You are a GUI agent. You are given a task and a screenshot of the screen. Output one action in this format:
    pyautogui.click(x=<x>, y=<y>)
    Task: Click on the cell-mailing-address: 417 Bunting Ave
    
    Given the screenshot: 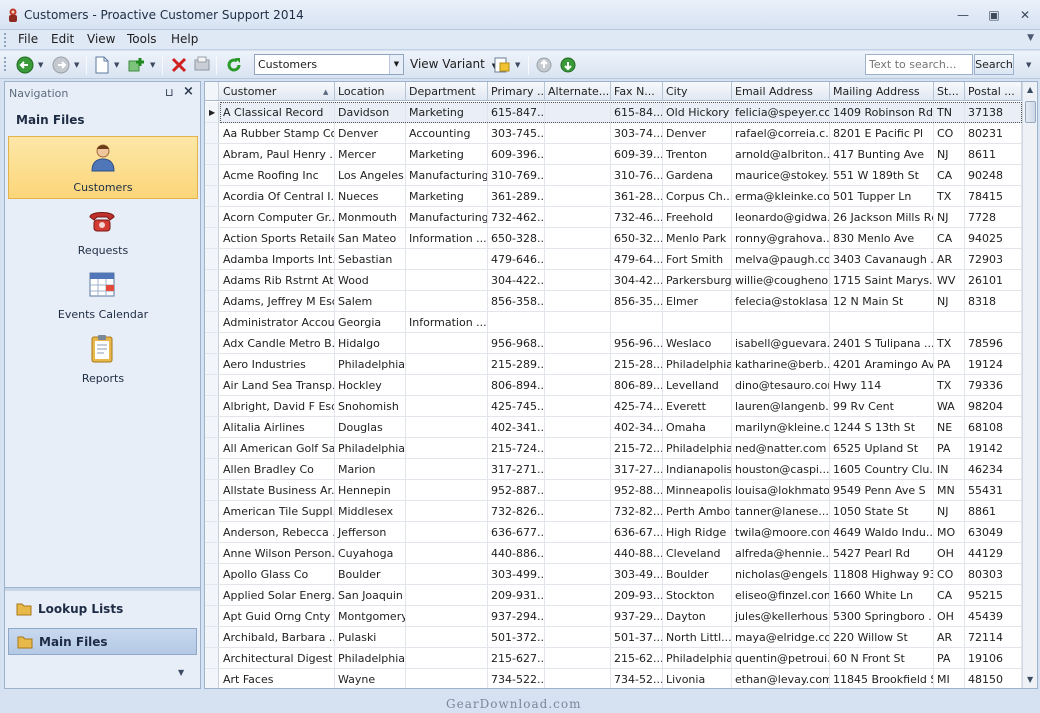 What is the action you would take?
    pyautogui.click(x=882, y=154)
    